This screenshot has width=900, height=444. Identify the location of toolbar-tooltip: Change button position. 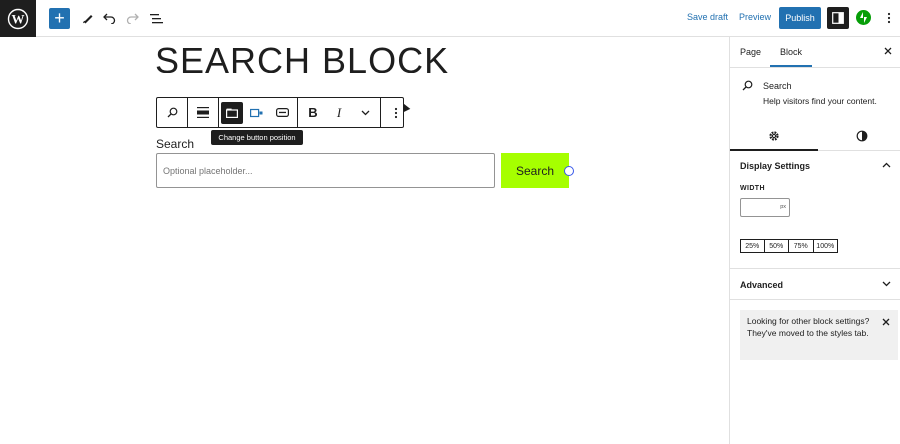
(257, 137).